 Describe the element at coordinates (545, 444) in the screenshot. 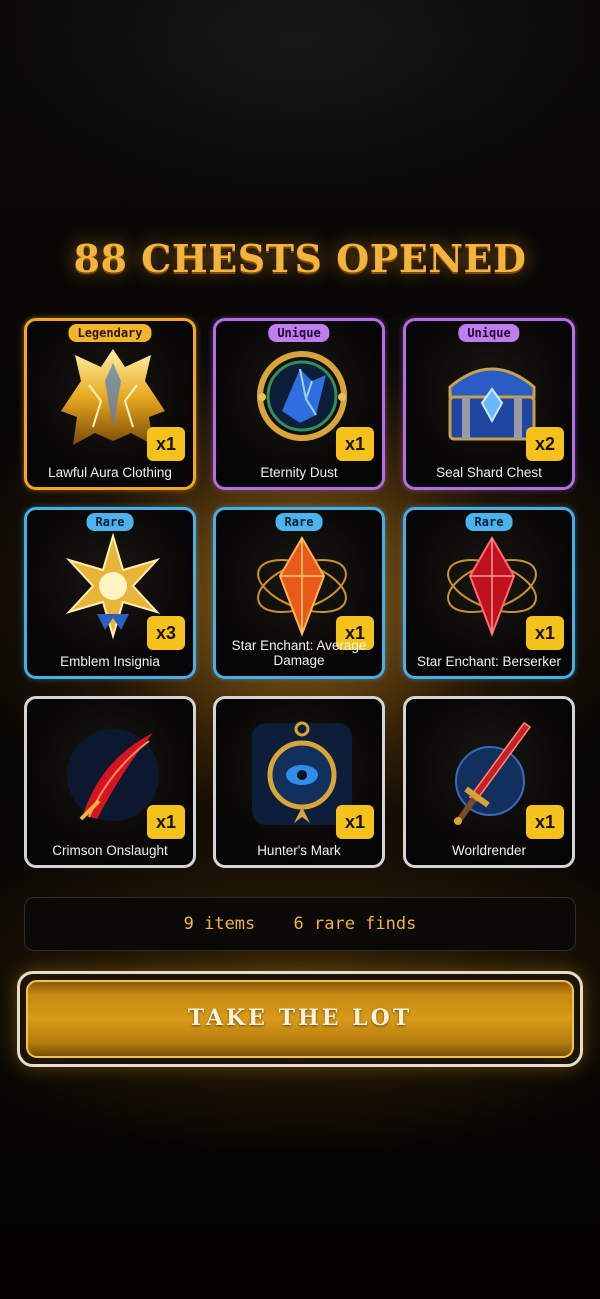

I see `quantity-badge: x2` at that location.